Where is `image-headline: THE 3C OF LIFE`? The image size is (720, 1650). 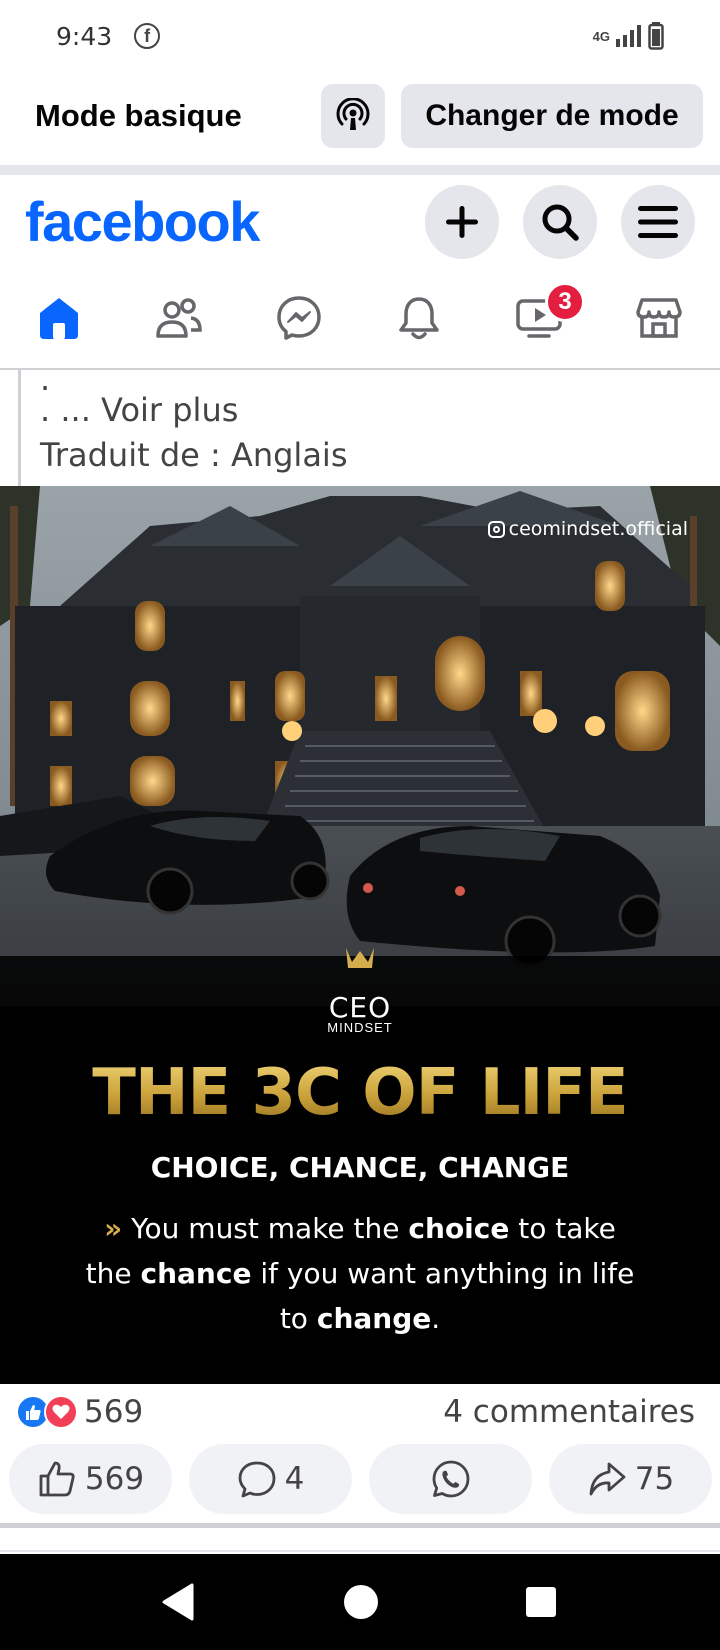
image-headline: THE 3C OF LIFE is located at coordinates (360, 1093).